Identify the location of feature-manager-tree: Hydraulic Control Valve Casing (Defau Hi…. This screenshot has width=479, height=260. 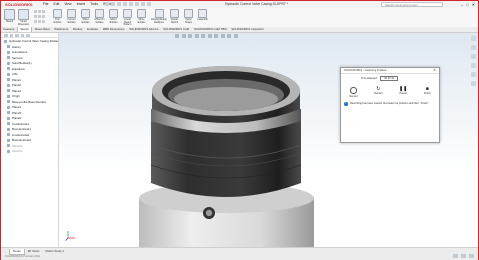
(30, 140).